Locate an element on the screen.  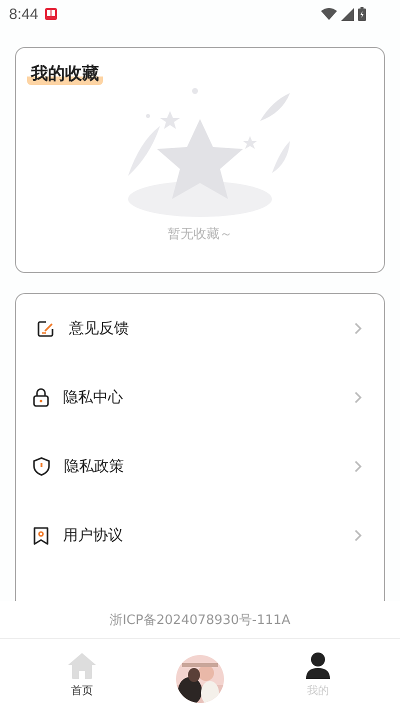
menu-item: 隐私政策 is located at coordinates (200, 466).